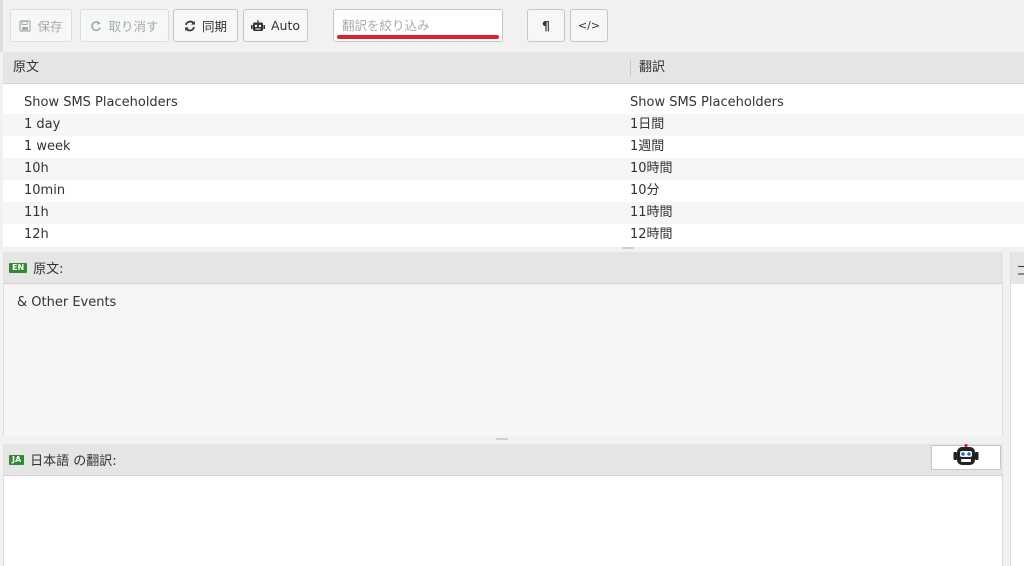 The width and height of the screenshot is (1024, 566). I want to click on translation-cell: 1週間, so click(647, 146).